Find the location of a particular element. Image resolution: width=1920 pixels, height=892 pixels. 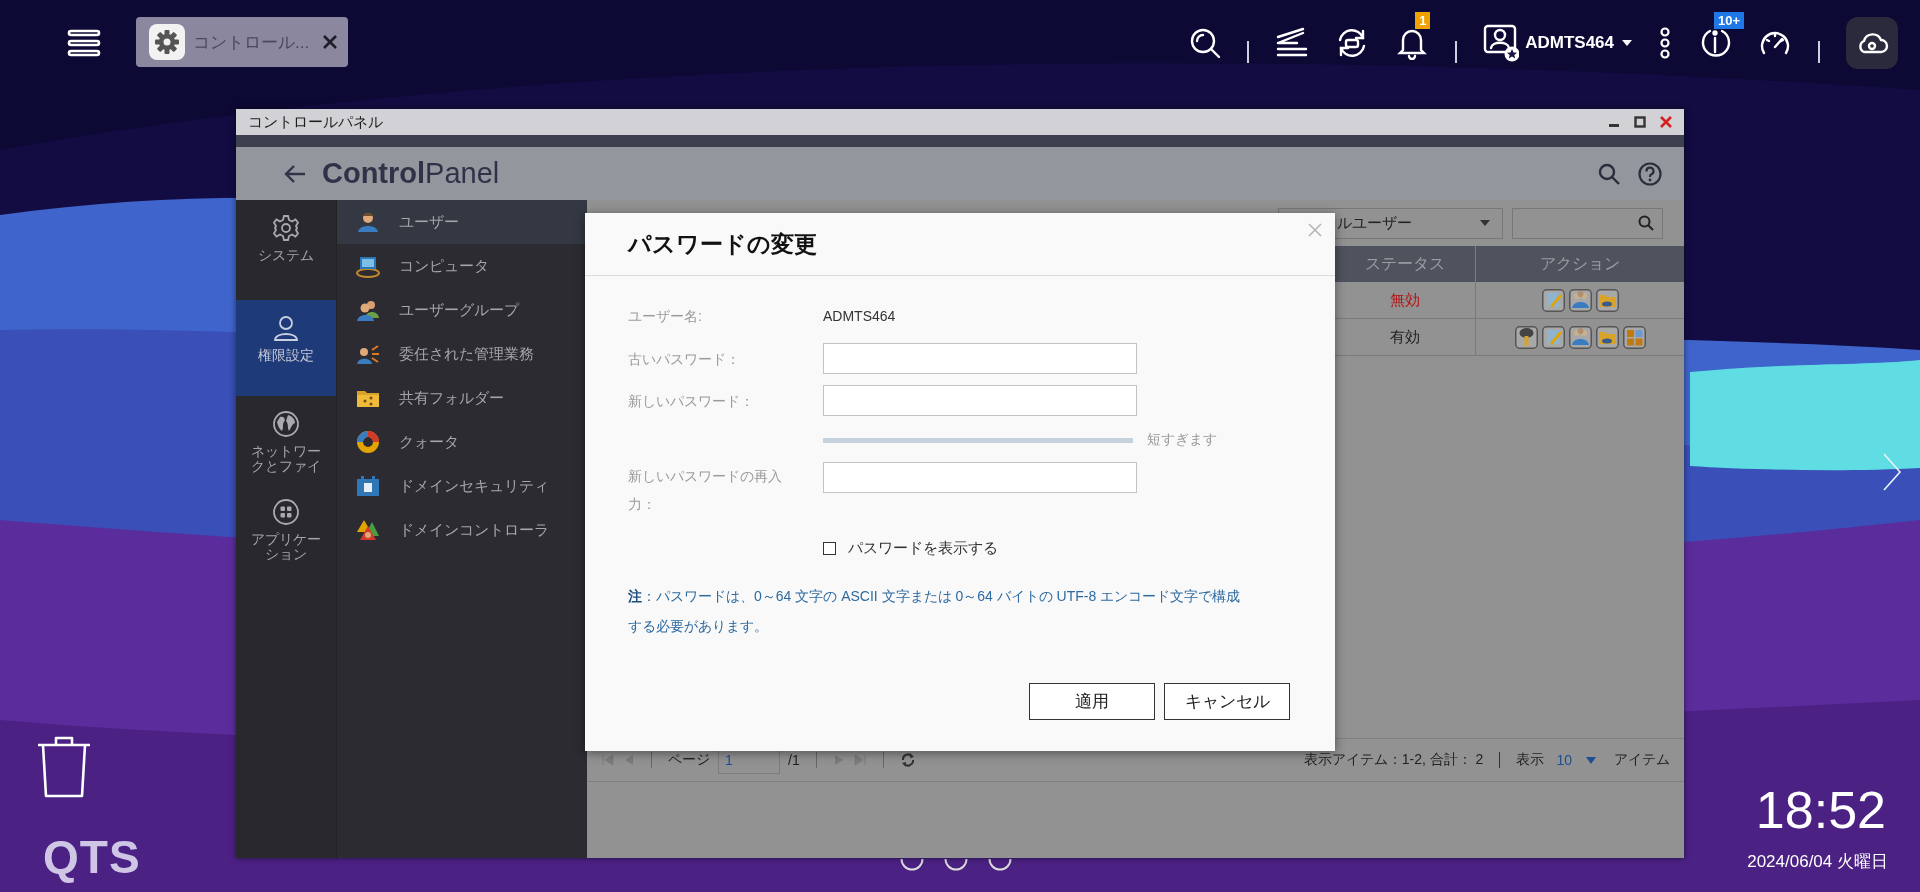

back-arrow-icon is located at coordinates (295, 173).